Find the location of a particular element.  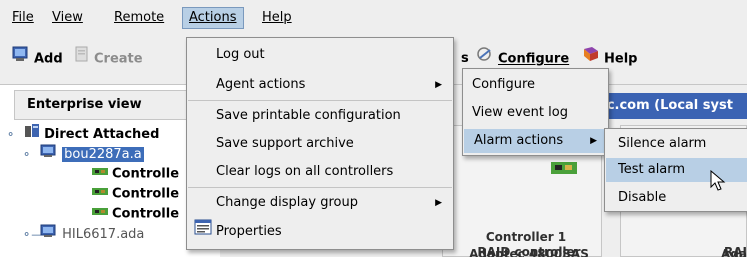

change-display-group-item: Change display group ▶ is located at coordinates (320, 203).